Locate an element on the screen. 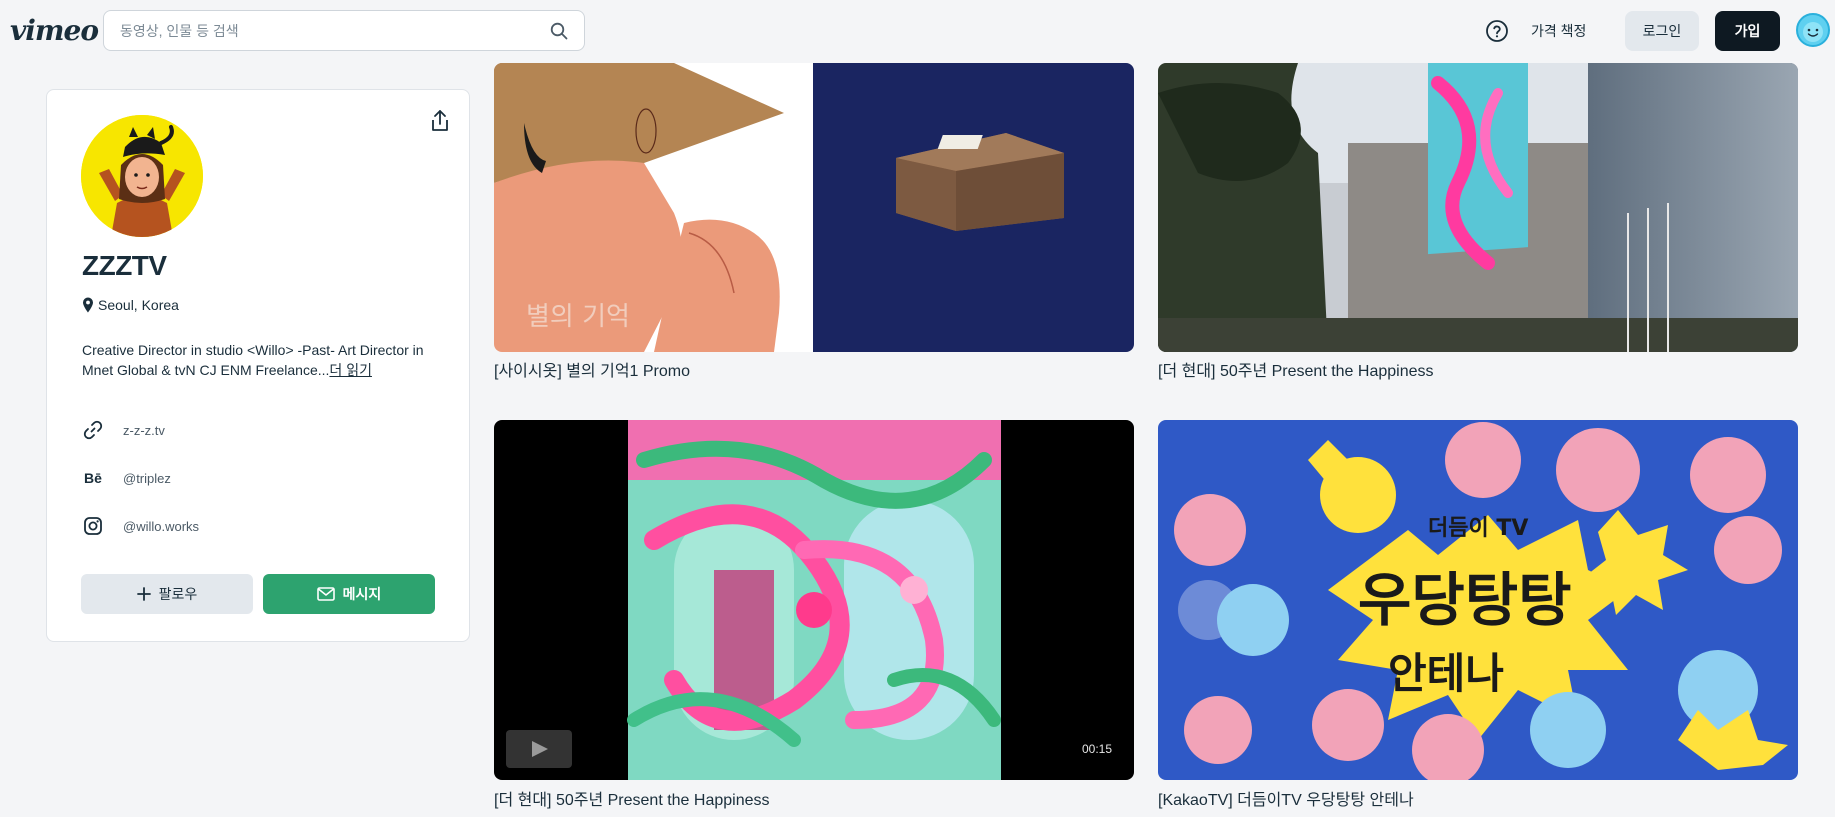 The image size is (1835, 817). search-icon is located at coordinates (559, 31).